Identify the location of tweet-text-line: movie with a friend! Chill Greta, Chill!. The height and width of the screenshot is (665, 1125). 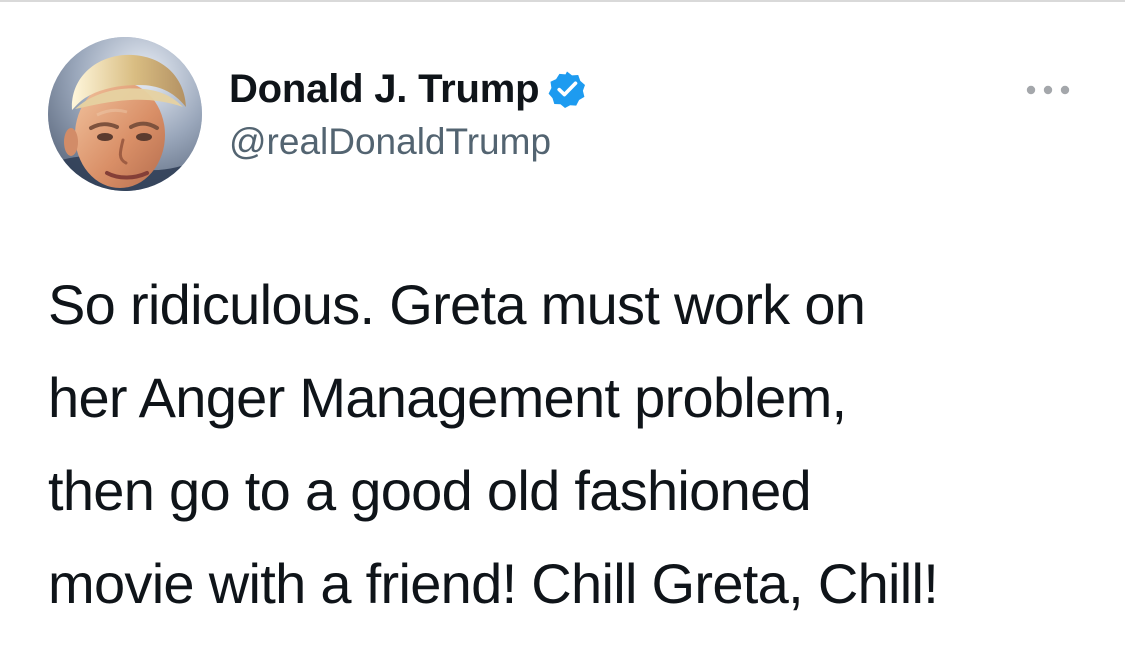
(493, 583).